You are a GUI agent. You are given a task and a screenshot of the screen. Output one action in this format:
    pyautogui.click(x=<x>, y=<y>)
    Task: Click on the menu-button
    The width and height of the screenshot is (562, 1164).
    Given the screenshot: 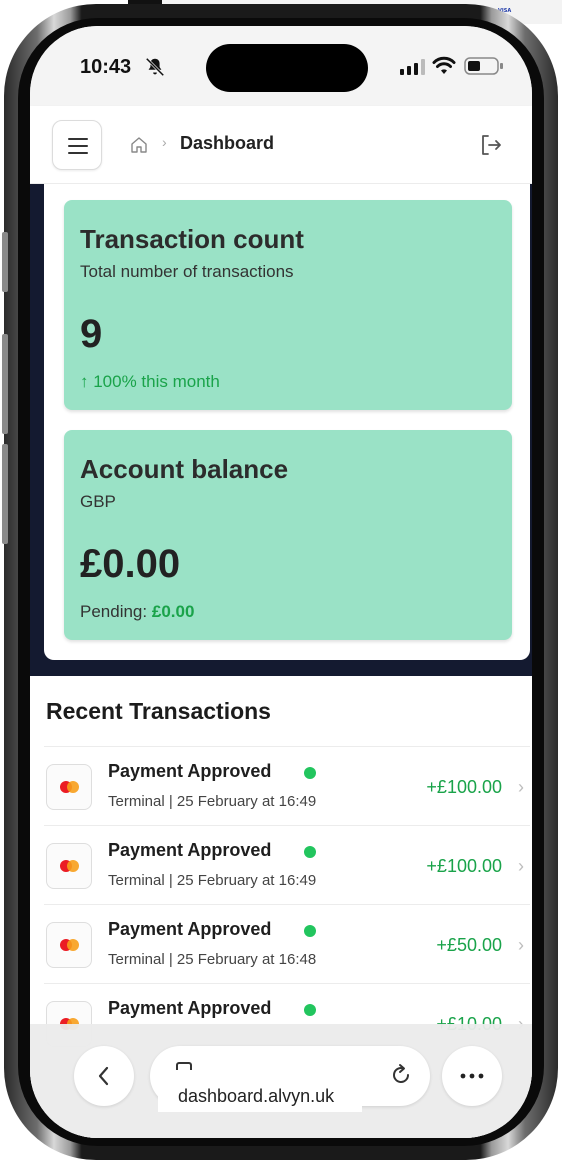 What is the action you would take?
    pyautogui.click(x=77, y=145)
    